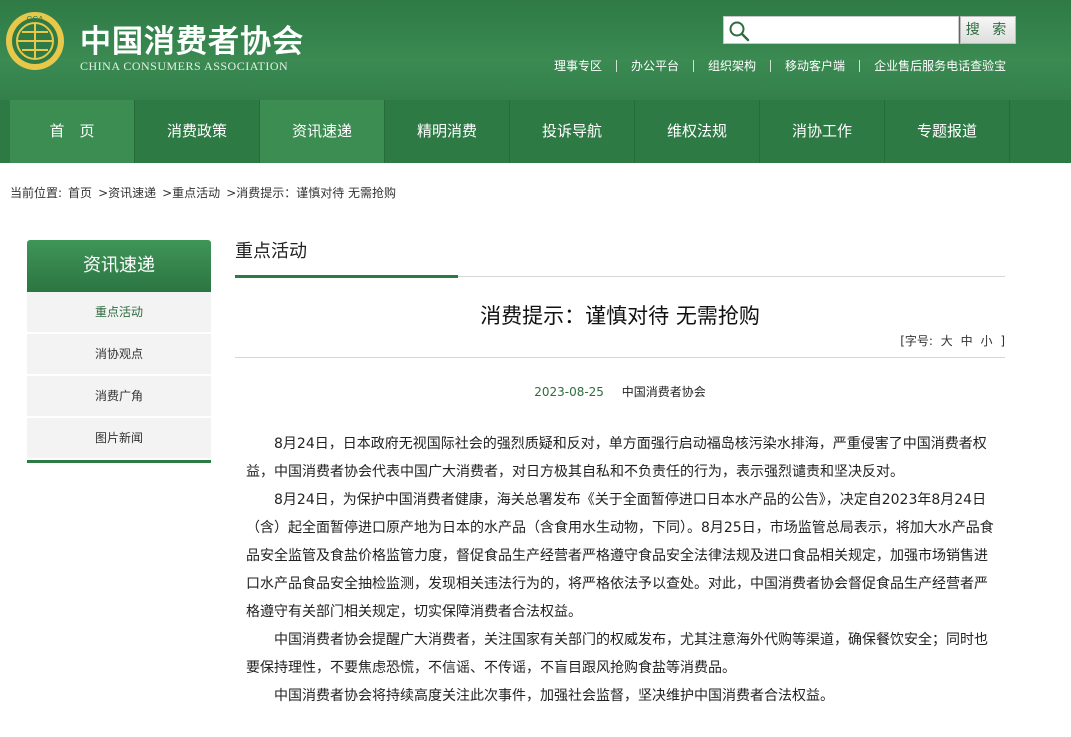 Image resolution: width=1071 pixels, height=737 pixels. Describe the element at coordinates (620, 391) in the screenshot. I see `article-meta: 2023-08-25 中国消费者协会` at that location.